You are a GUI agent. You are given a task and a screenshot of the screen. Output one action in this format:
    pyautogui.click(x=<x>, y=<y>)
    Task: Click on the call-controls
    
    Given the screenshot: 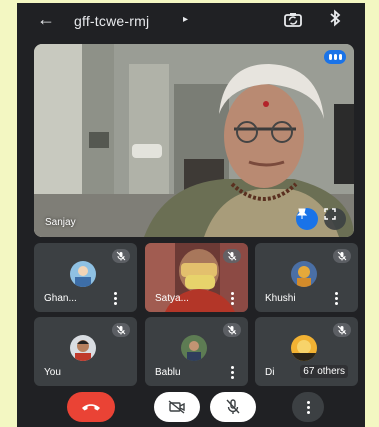 What is the action you would take?
    pyautogui.click(x=191, y=409)
    